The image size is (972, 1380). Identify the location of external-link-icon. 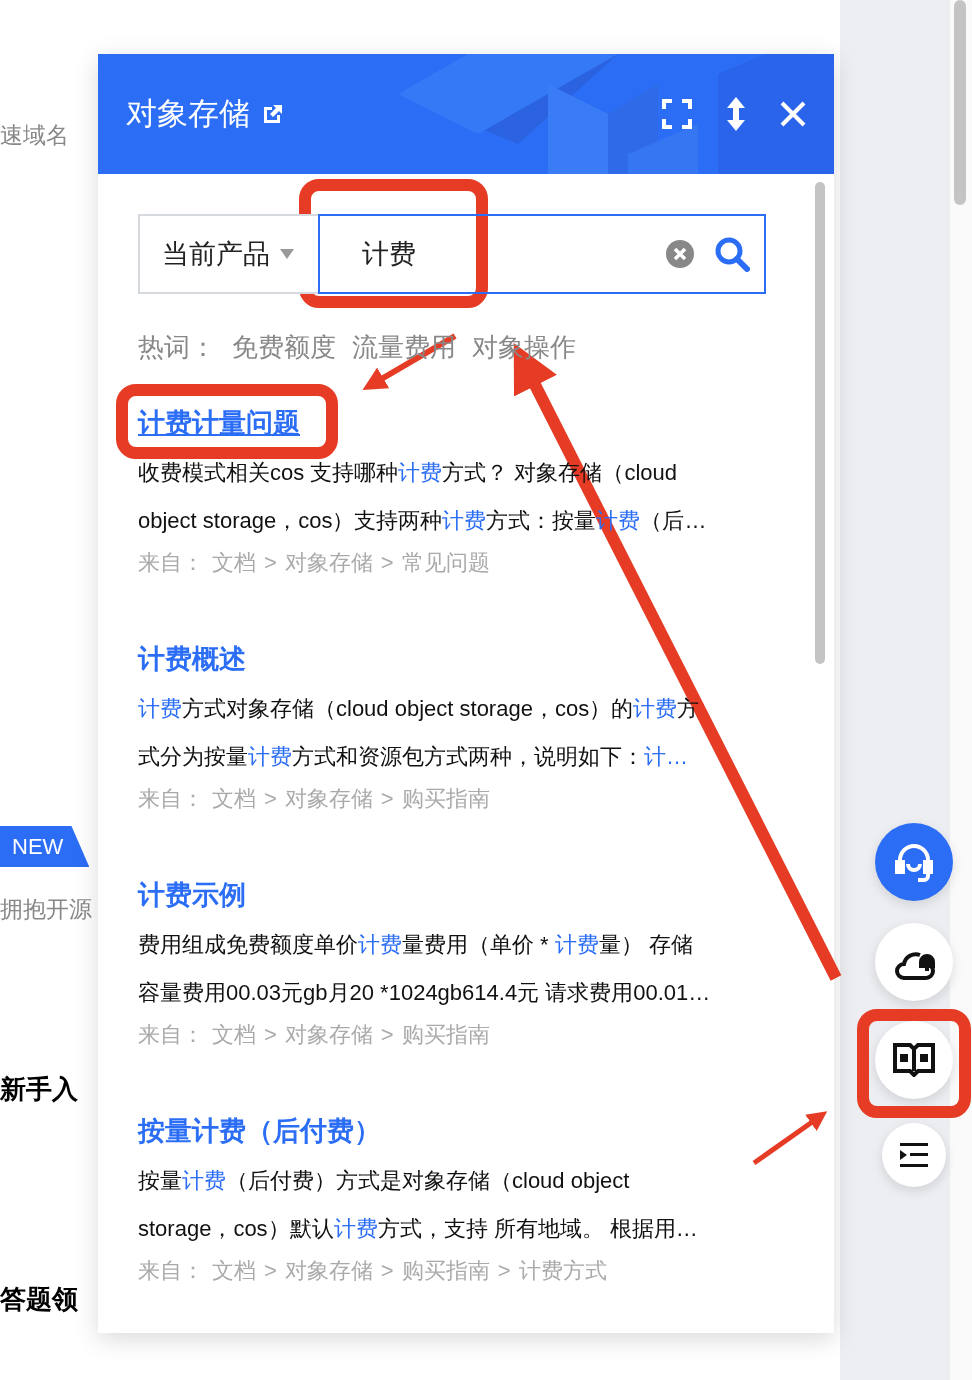
(273, 114).